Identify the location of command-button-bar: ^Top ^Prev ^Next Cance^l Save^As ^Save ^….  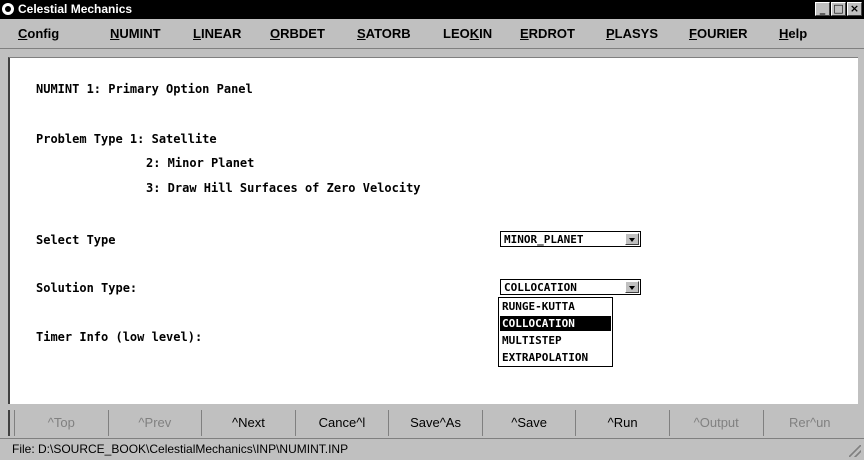
(432, 423).